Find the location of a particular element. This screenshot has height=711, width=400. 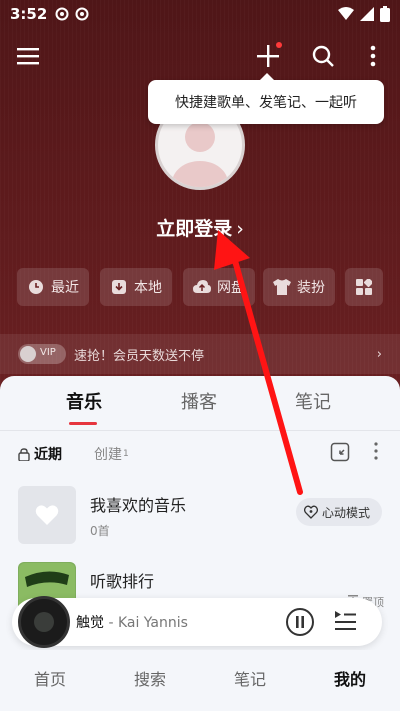

playlist-cover is located at coordinates (47, 515).